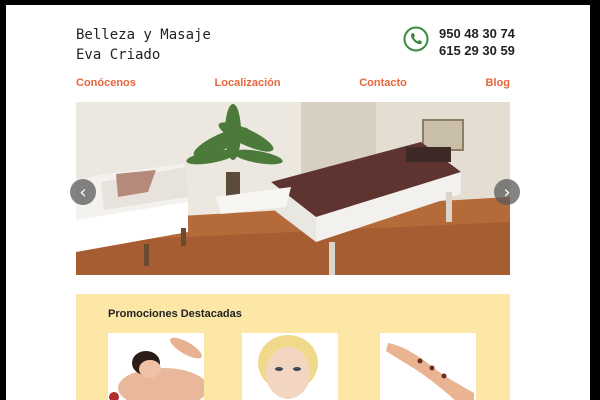 The image size is (600, 400). What do you see at coordinates (293, 86) in the screenshot?
I see `main-nav: Conócenos Localización Contacto Blog` at bounding box center [293, 86].